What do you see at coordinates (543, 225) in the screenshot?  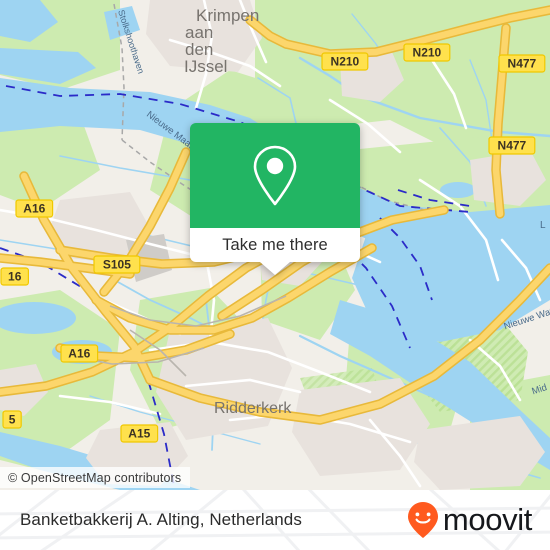 I see `map-water-label: L` at bounding box center [543, 225].